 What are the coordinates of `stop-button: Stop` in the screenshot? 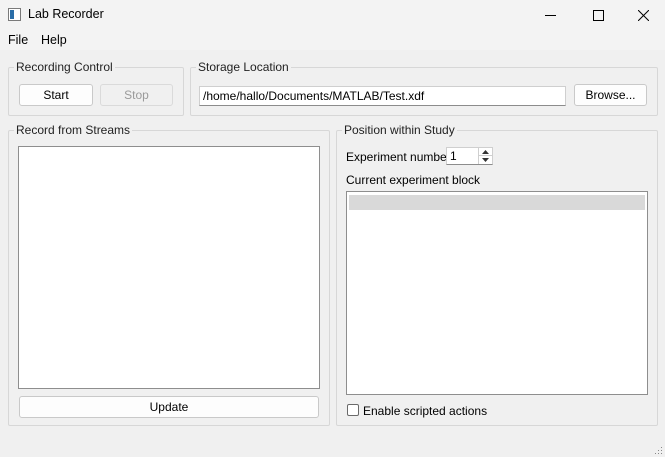 It's located at (136, 95).